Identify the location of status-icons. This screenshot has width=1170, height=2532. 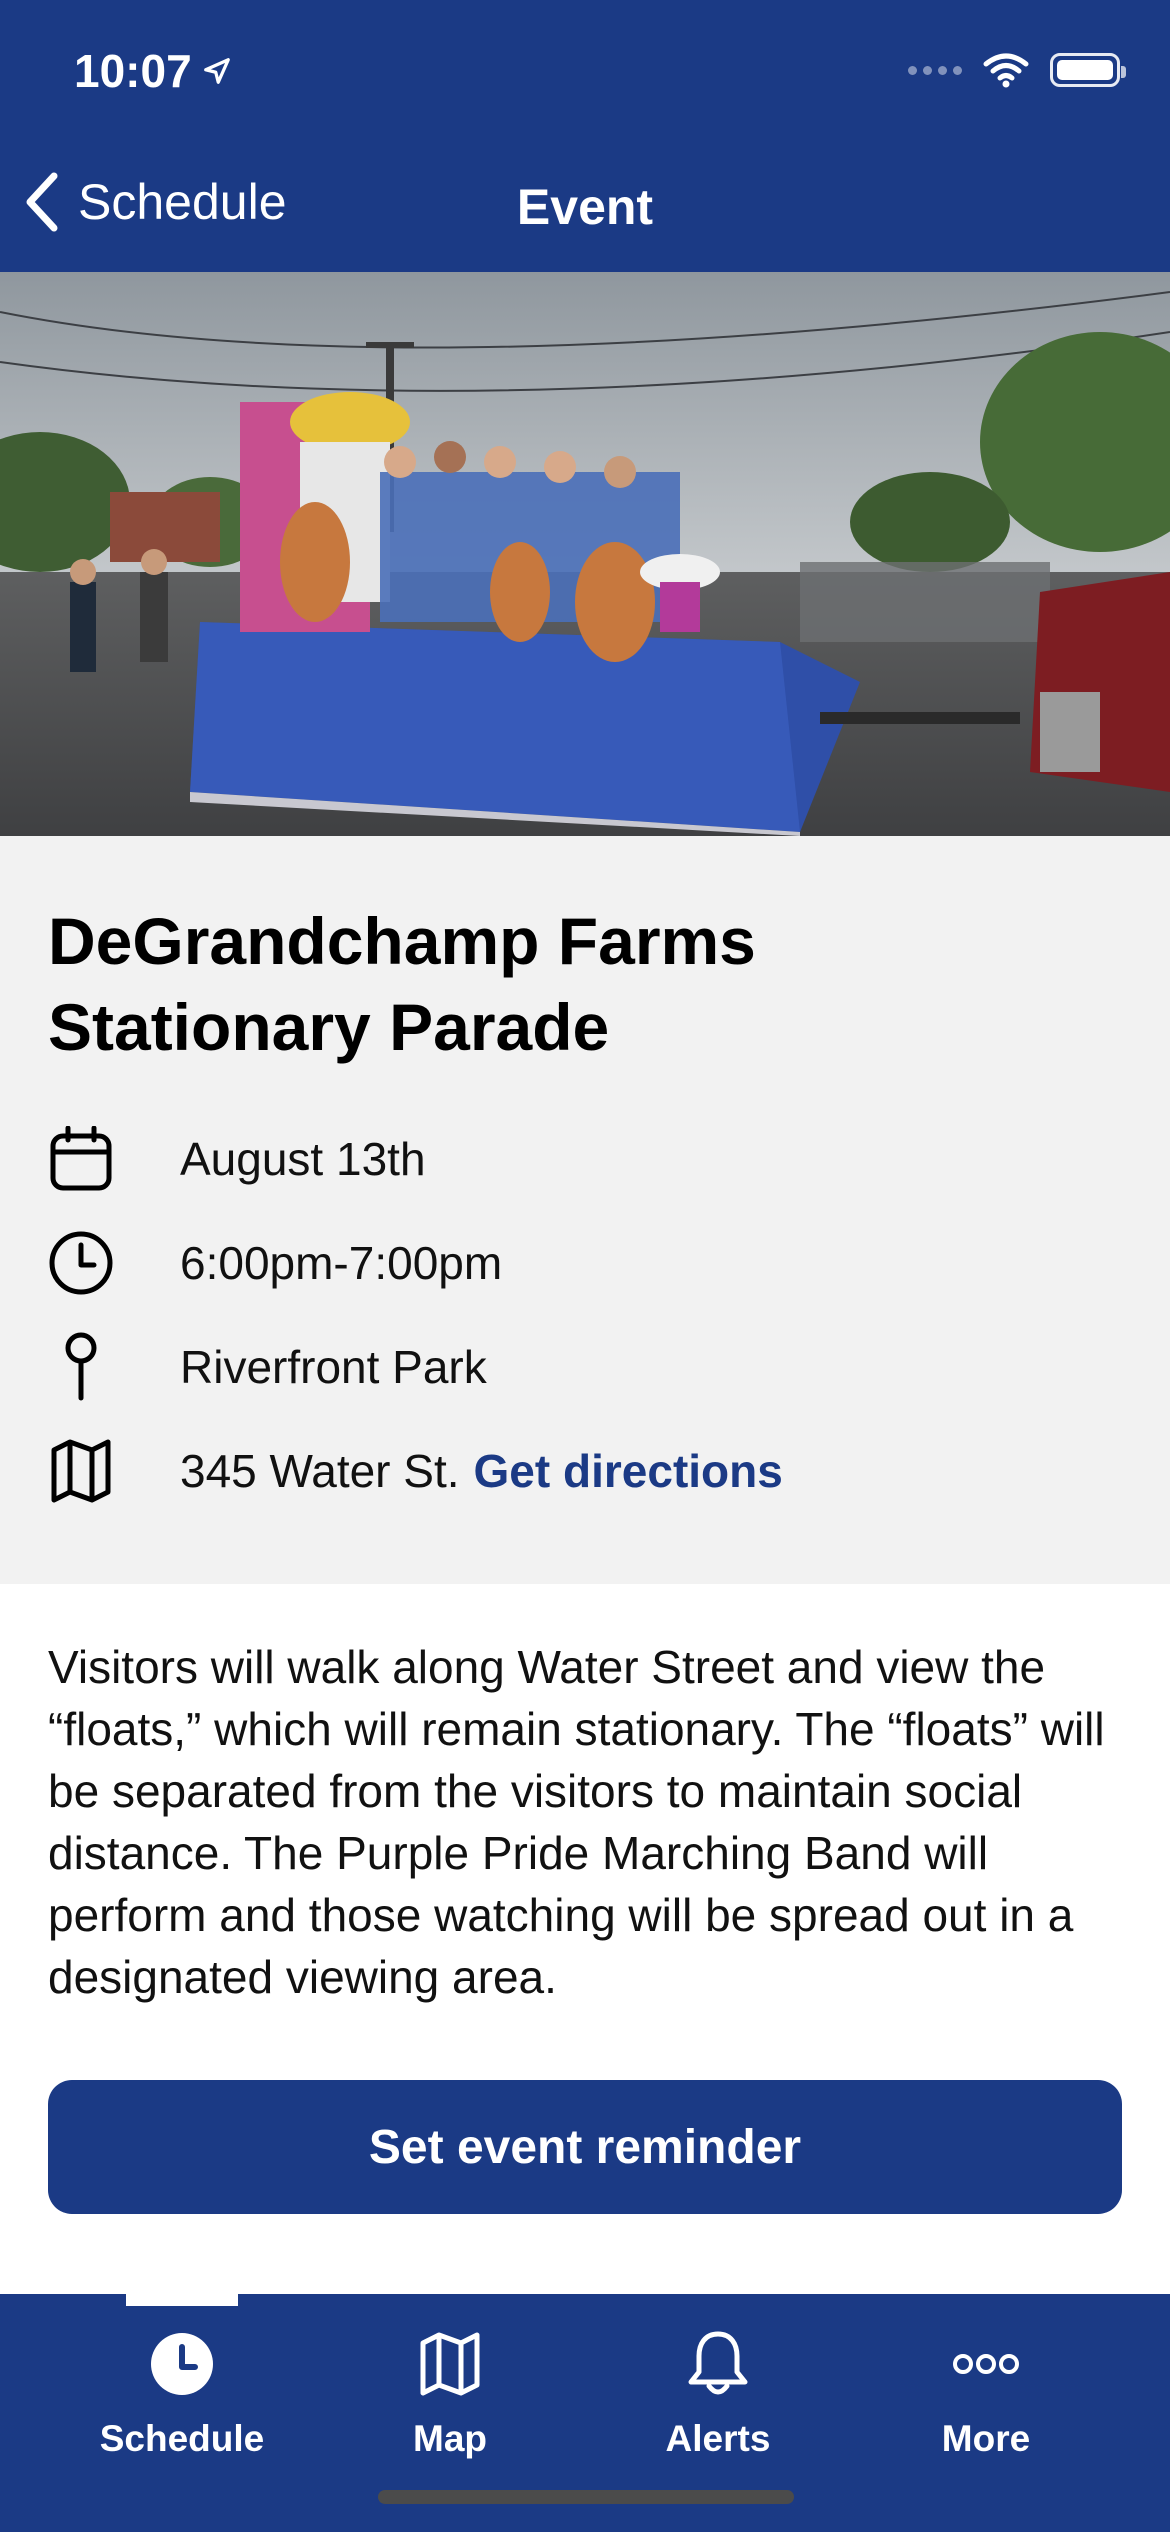
(1017, 70).